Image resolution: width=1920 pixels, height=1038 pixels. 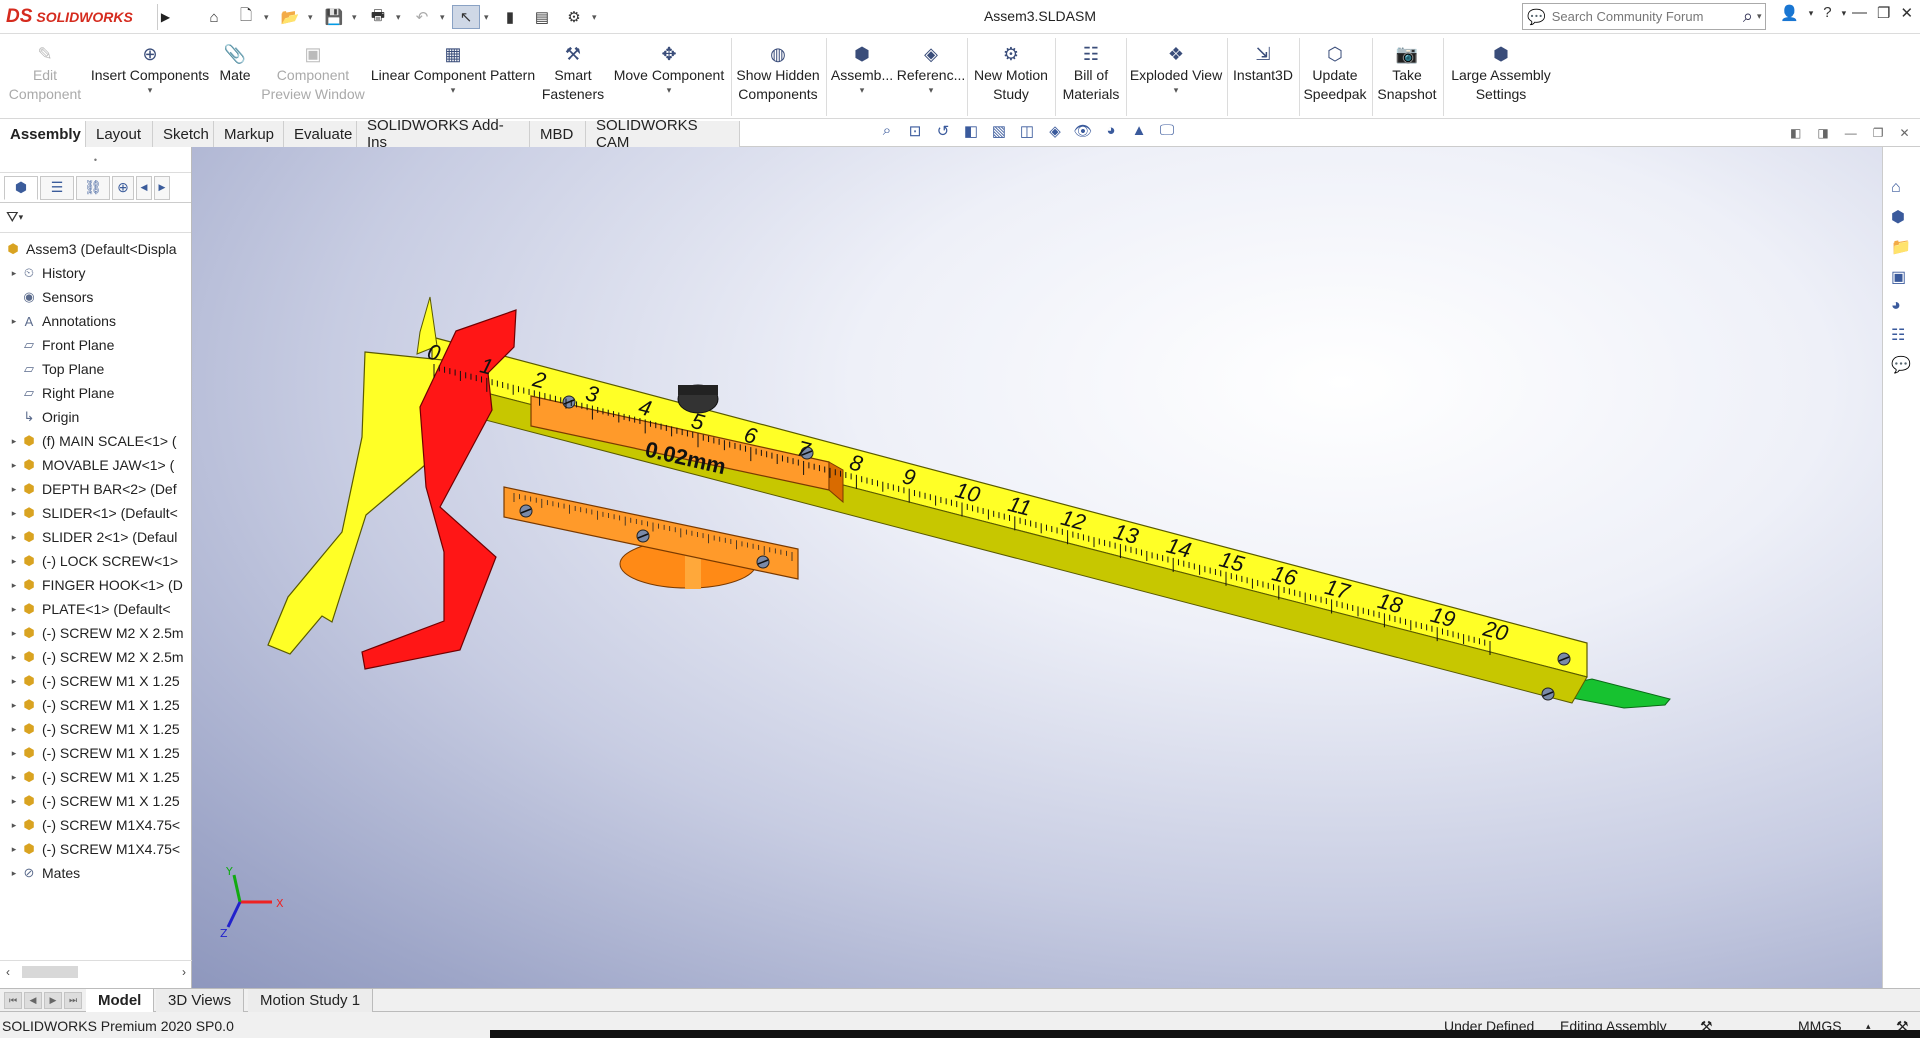 I want to click on linear-pattern-dropdown-icon: ▾, so click(x=453, y=90).